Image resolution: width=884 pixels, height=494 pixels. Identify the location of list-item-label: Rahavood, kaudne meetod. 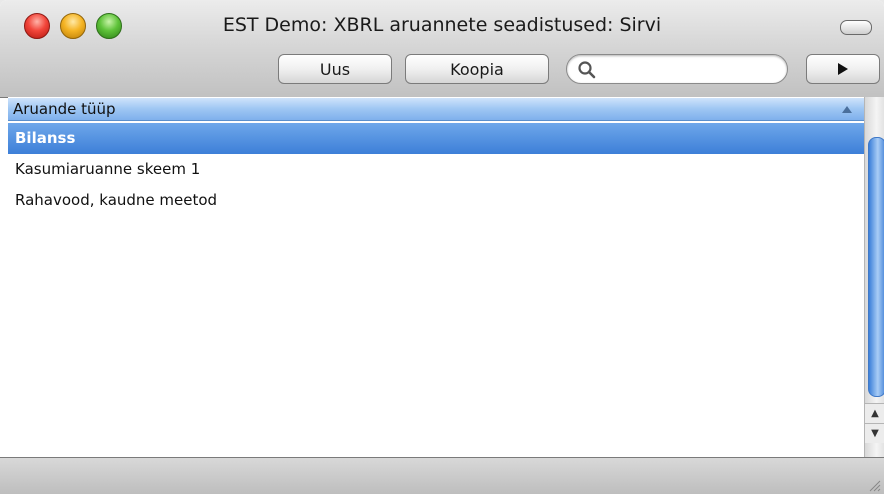
(116, 200).